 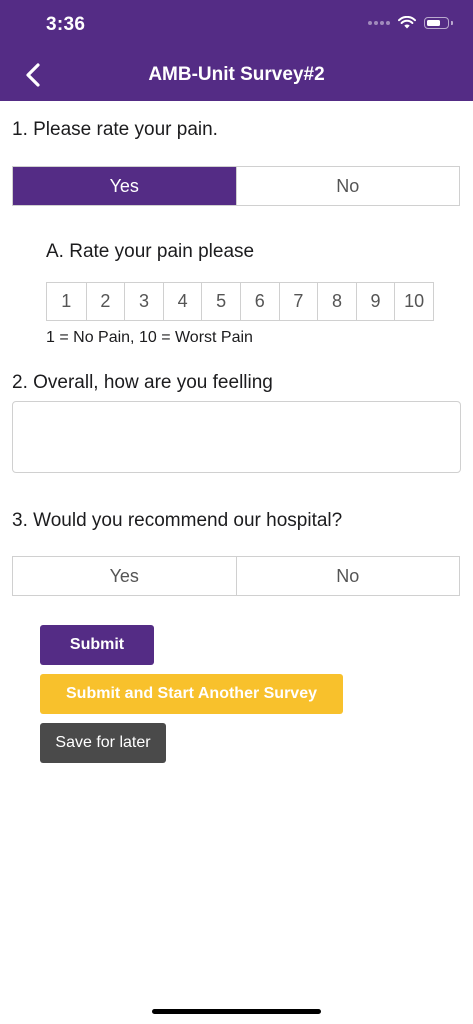 What do you see at coordinates (66, 24) in the screenshot?
I see `status-time: 3:36` at bounding box center [66, 24].